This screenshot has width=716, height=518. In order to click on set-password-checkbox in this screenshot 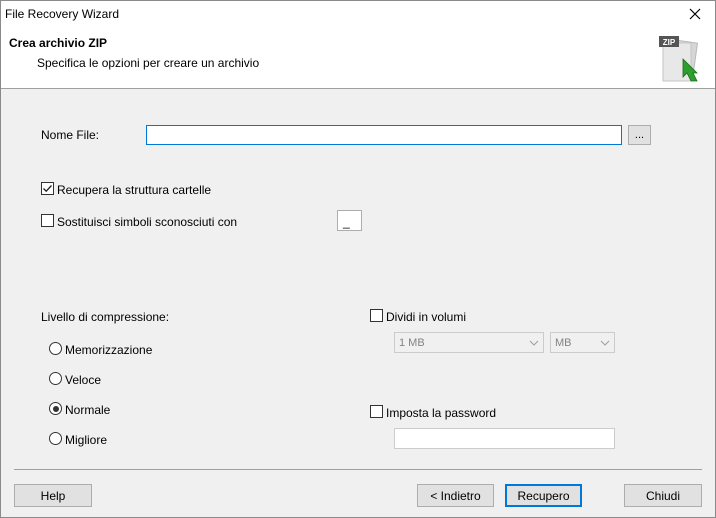, I will do `click(376, 411)`.